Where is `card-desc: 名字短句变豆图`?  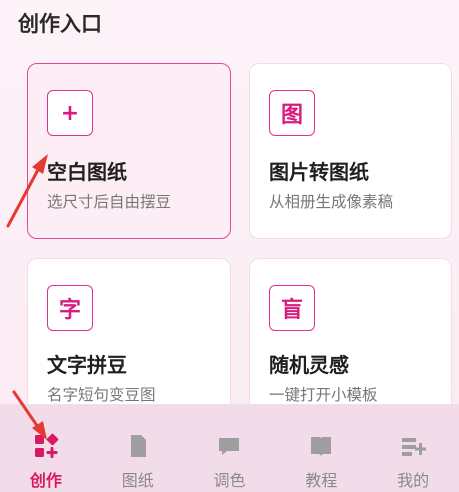 card-desc: 名字短句变豆图 is located at coordinates (101, 395).